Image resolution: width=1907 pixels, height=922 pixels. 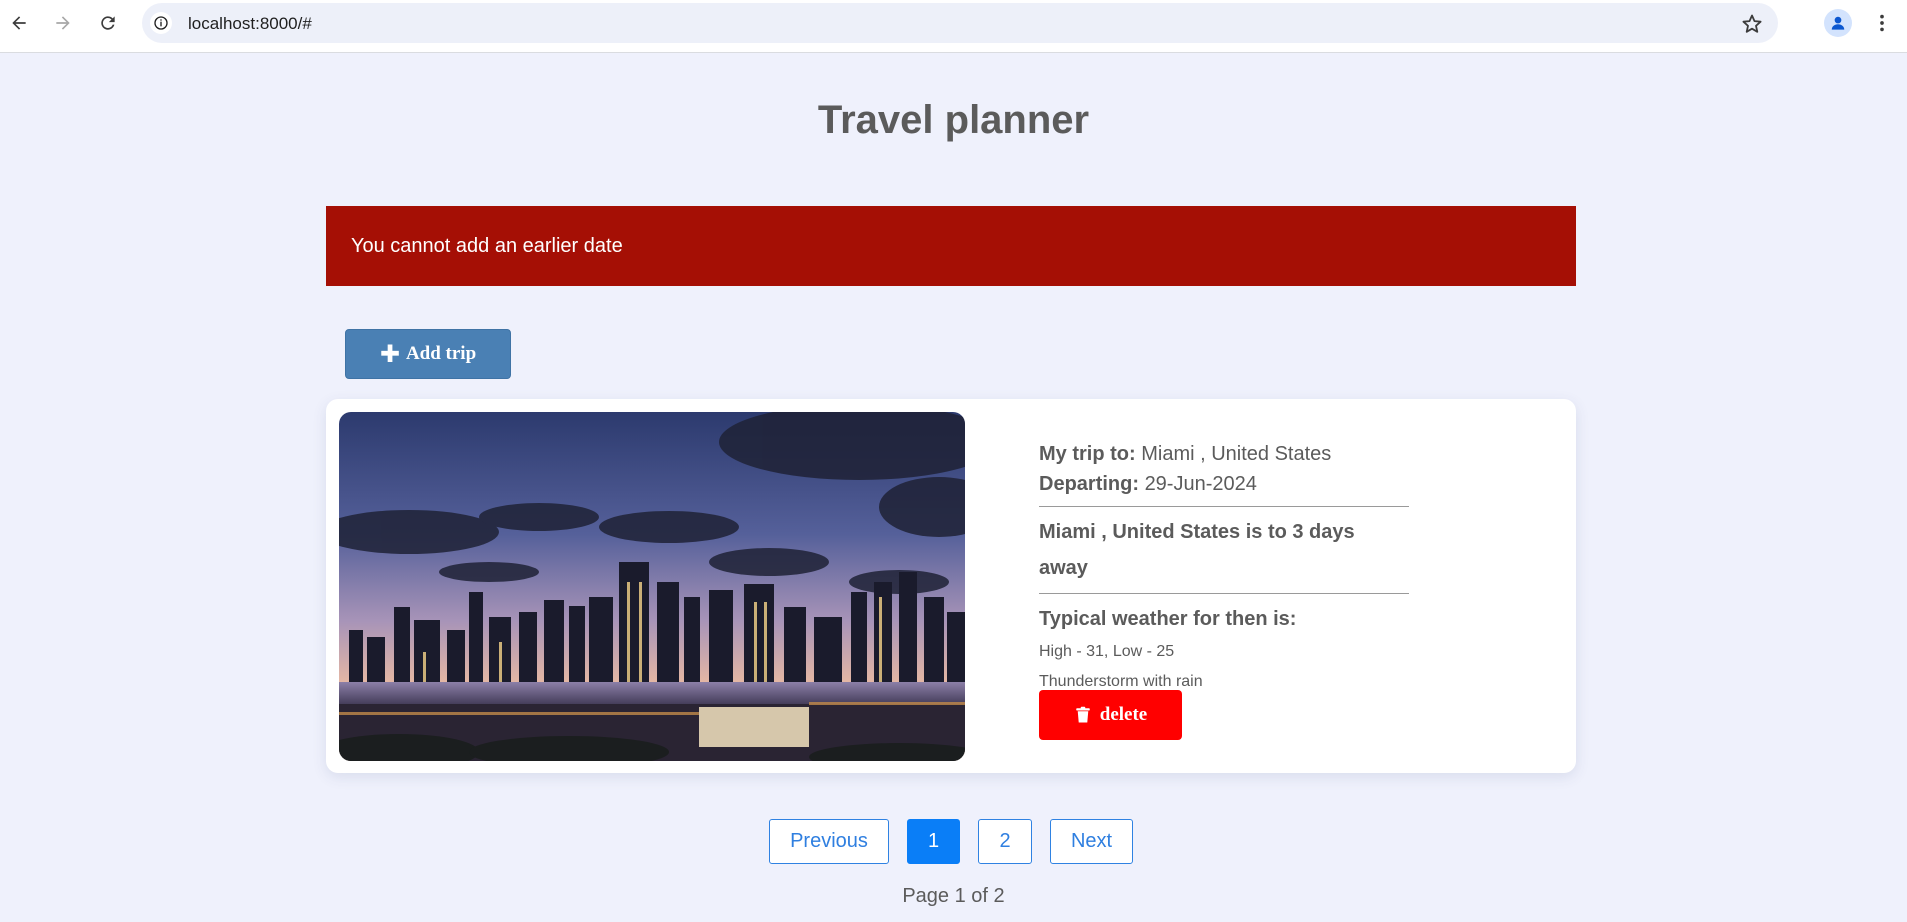 I want to click on trash-icon, so click(x=1083, y=714).